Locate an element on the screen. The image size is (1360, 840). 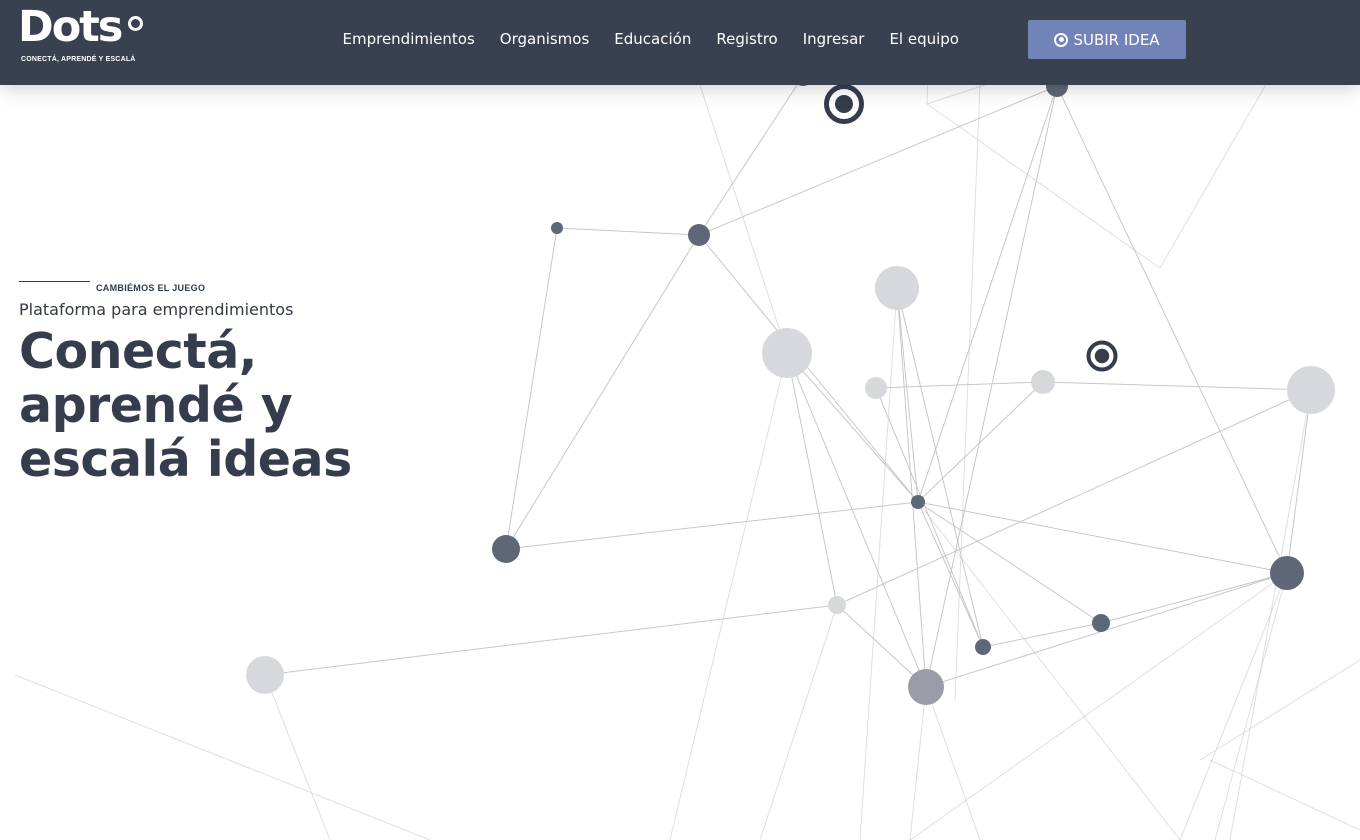
logo-ring-icon is located at coordinates (135, 23).